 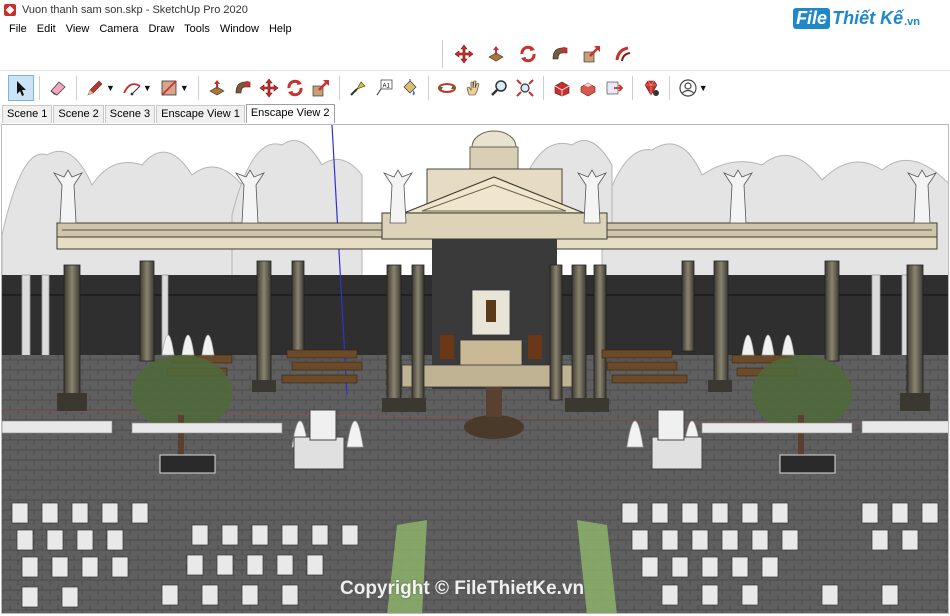 I want to click on account-icon, so click(x=688, y=88).